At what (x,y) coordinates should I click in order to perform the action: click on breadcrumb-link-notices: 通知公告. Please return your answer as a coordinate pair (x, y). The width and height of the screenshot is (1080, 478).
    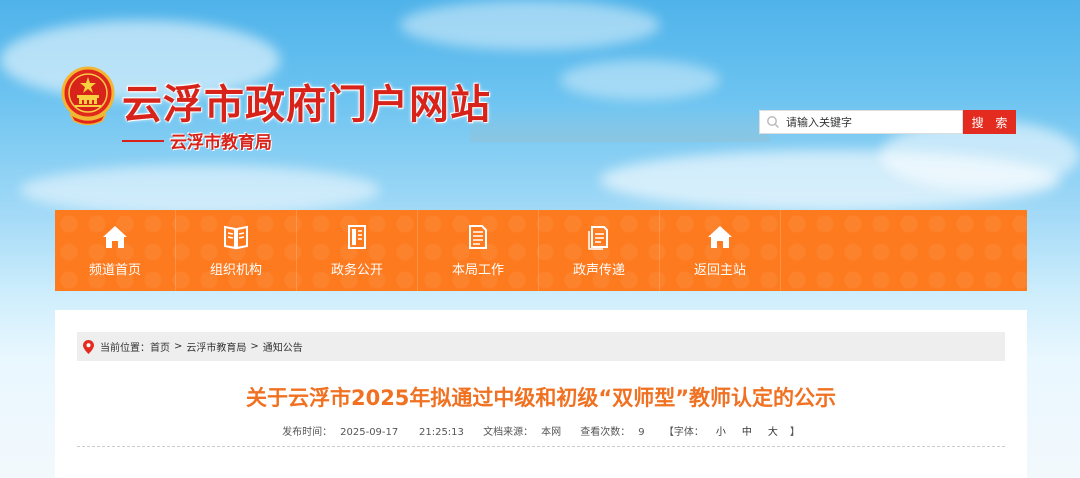
    Looking at the image, I should click on (283, 346).